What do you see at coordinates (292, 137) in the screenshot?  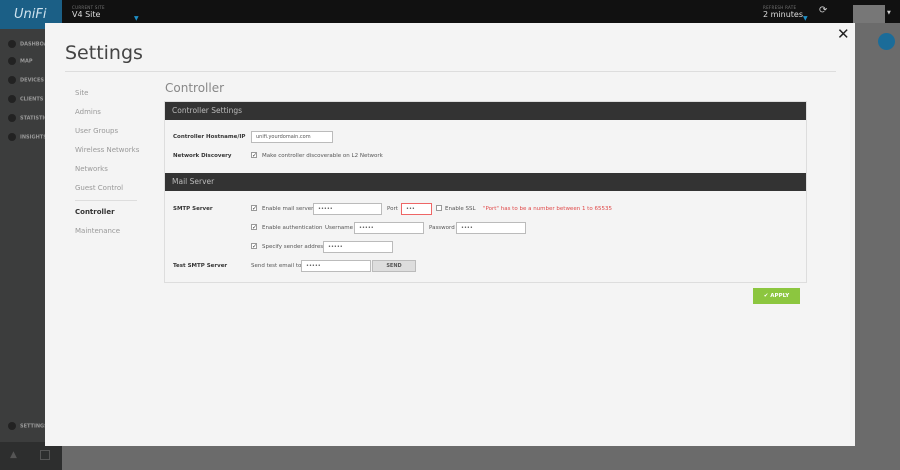 I see `hostname-input: unifi.yourdomain.com` at bounding box center [292, 137].